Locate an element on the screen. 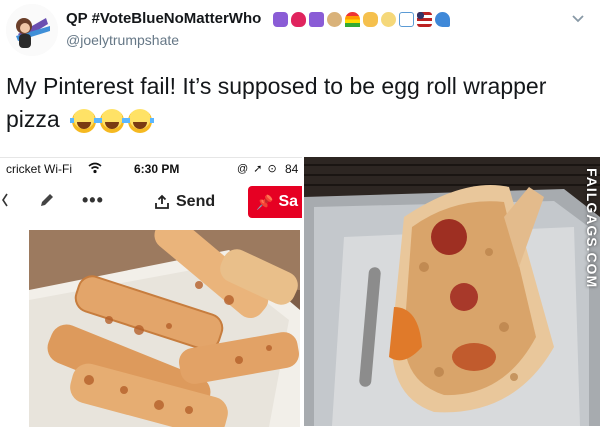 Image resolution: width=600 pixels, height=427 pixels. status-icons: @ ➚ ⊙ is located at coordinates (257, 169).